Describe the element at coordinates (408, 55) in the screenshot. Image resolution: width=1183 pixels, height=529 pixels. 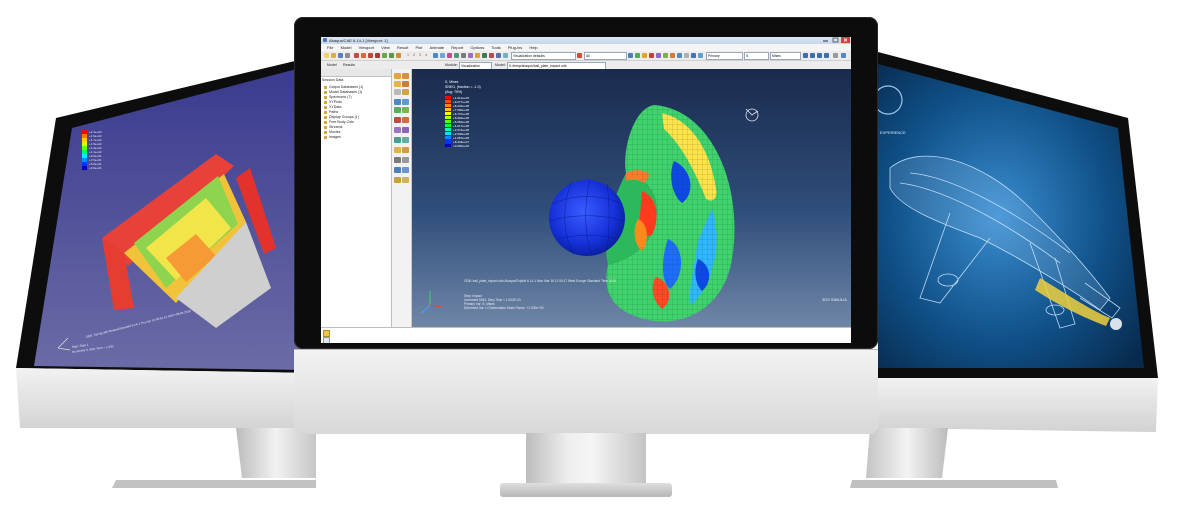
I see `view-1-button: 1` at that location.